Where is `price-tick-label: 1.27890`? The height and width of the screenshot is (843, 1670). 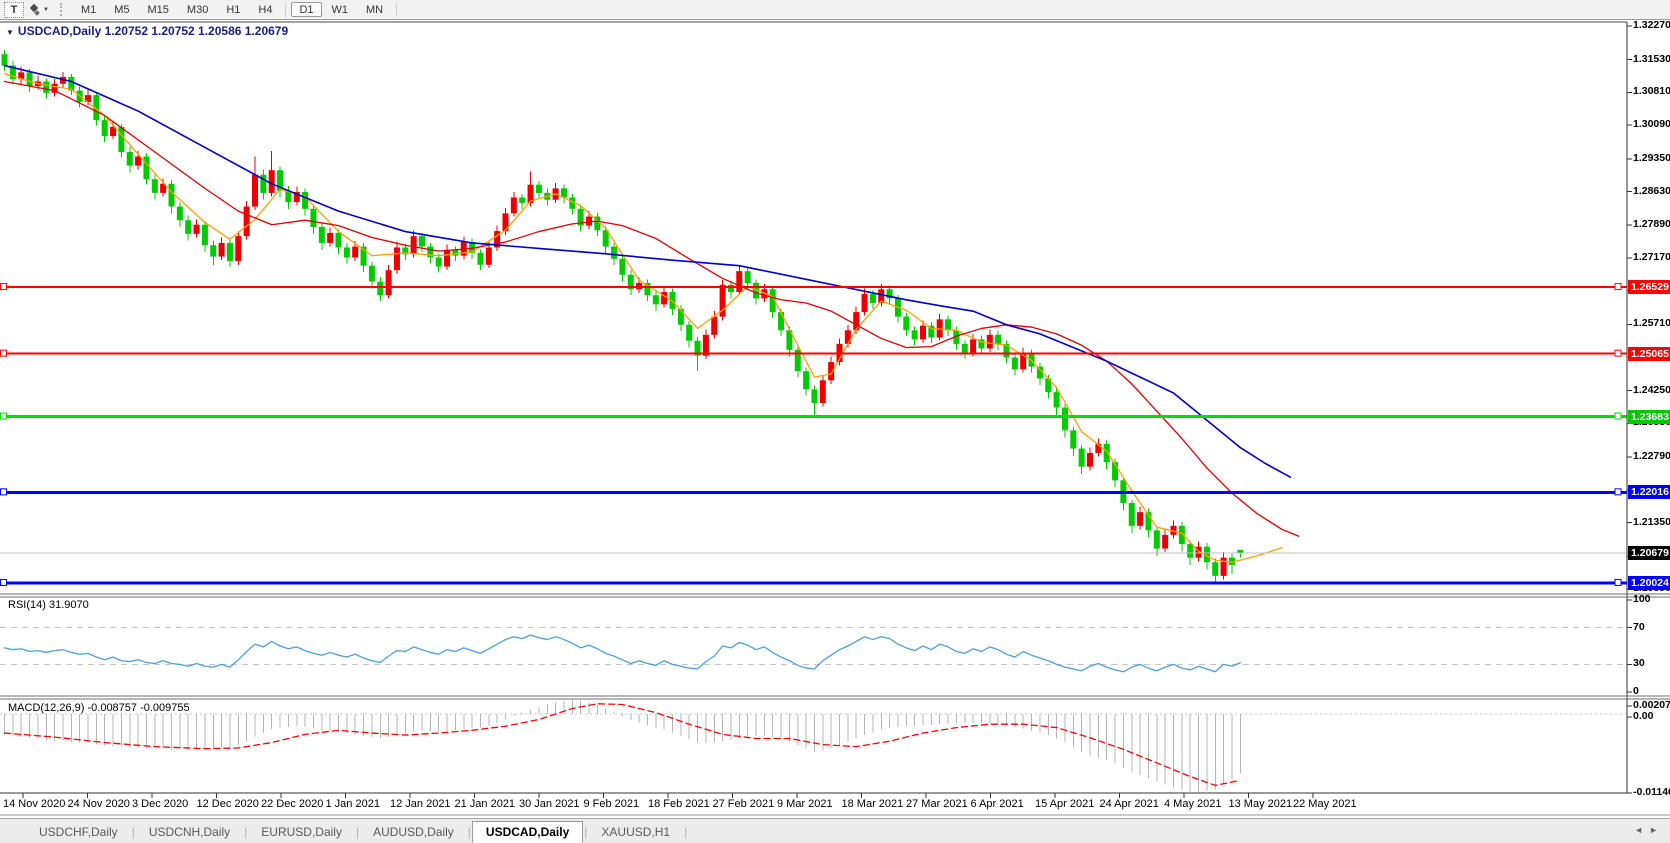
price-tick-label: 1.27890 is located at coordinates (1651, 224).